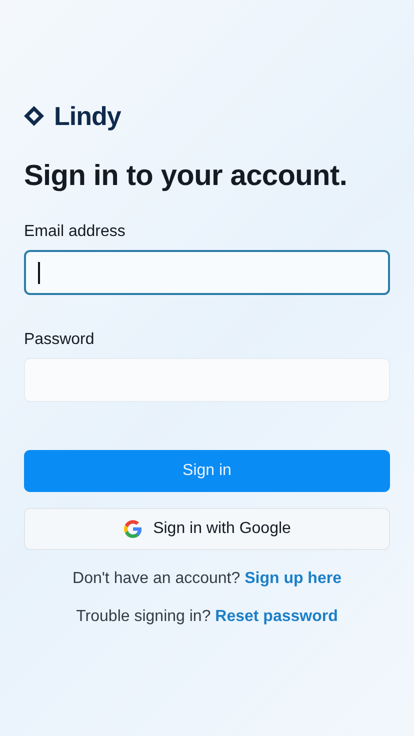  I want to click on google-sign-in-button: Sign in with Google, so click(207, 529).